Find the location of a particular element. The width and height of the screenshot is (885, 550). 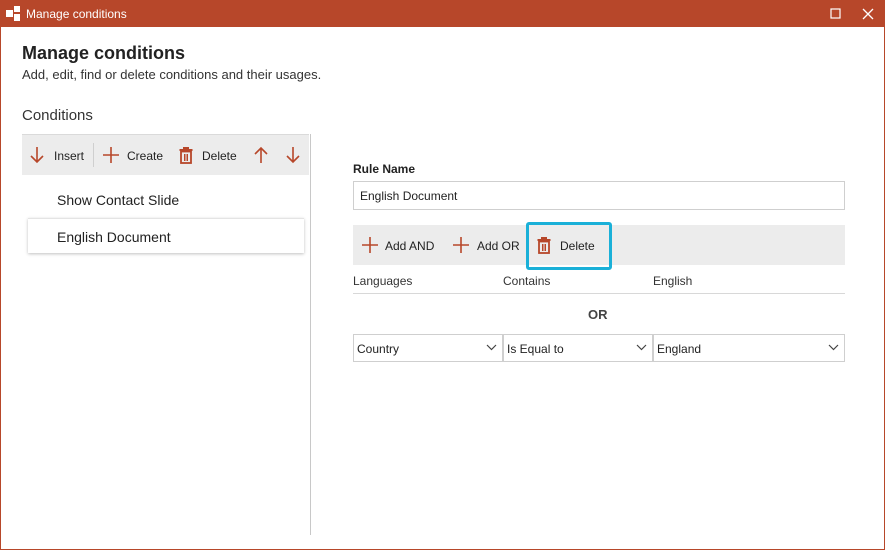

rule-name-value: English Document is located at coordinates (409, 196).